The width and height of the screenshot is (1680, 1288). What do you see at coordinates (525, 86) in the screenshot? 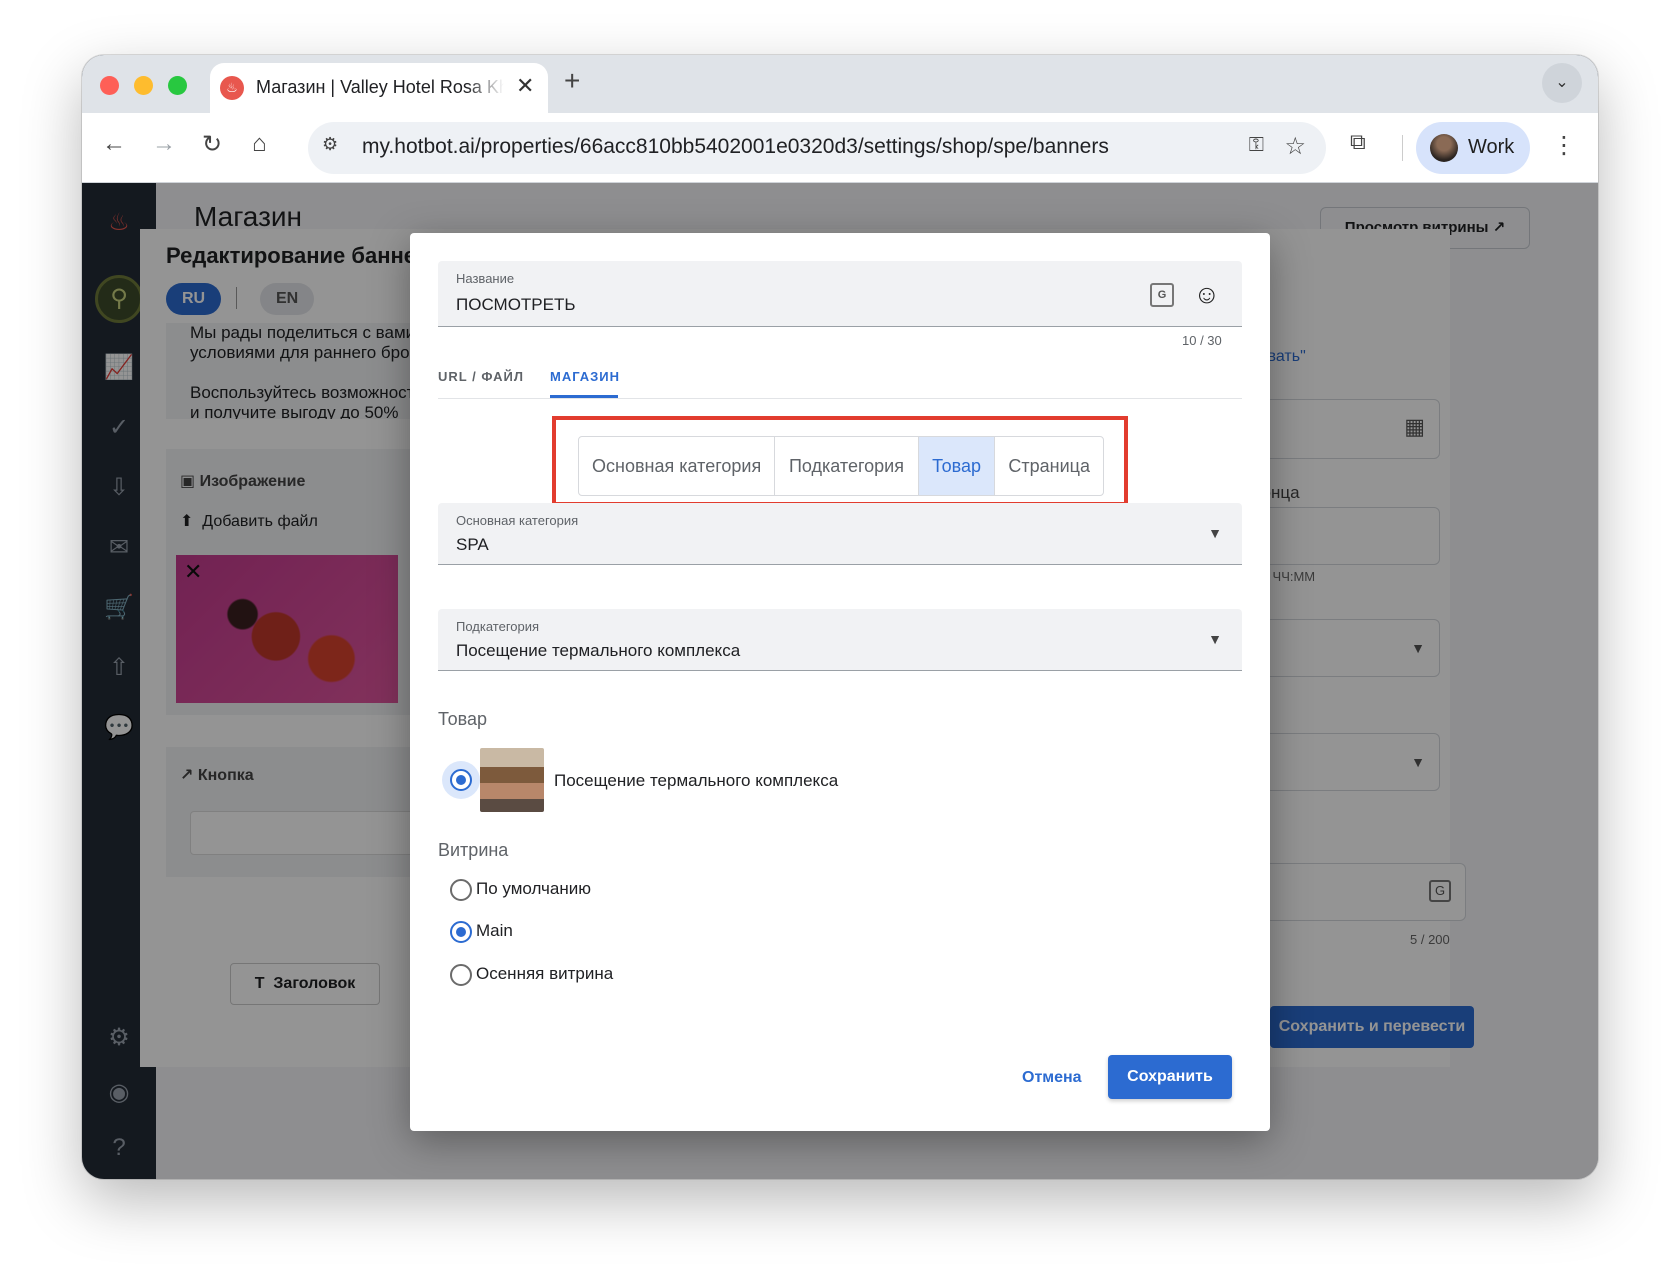
I see `tab-close-icon: ✕` at bounding box center [525, 86].